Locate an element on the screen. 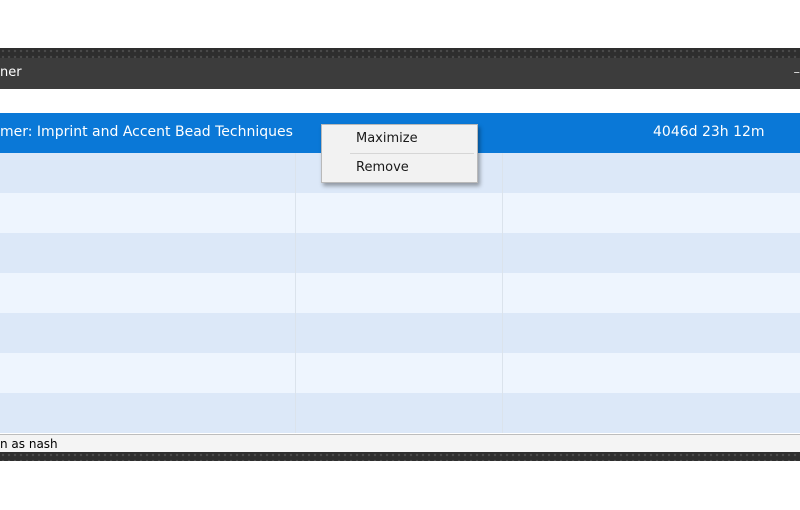 This screenshot has width=800, height=510. window-title: ner is located at coordinates (11, 72).